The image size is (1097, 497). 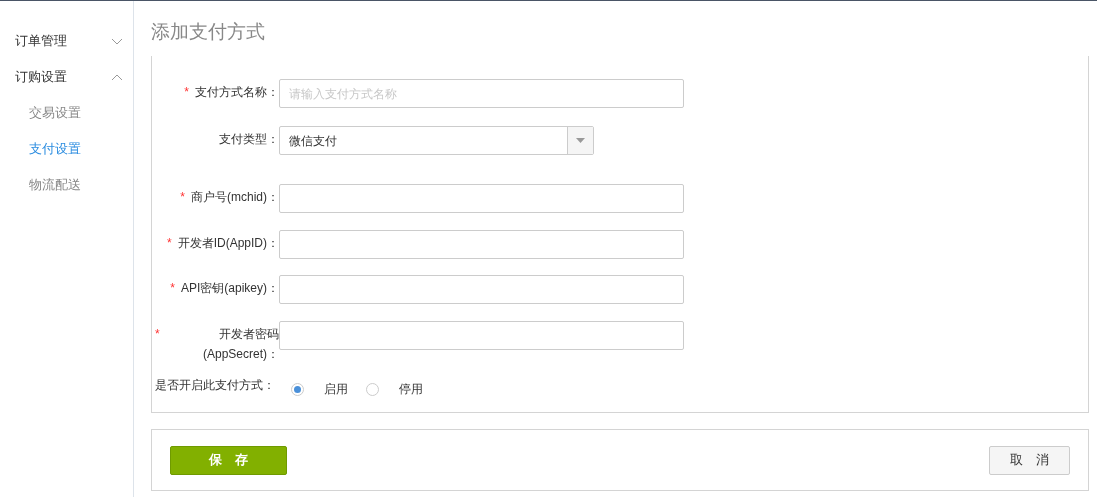 What do you see at coordinates (436, 140) in the screenshot?
I see `select-field: 微信支付` at bounding box center [436, 140].